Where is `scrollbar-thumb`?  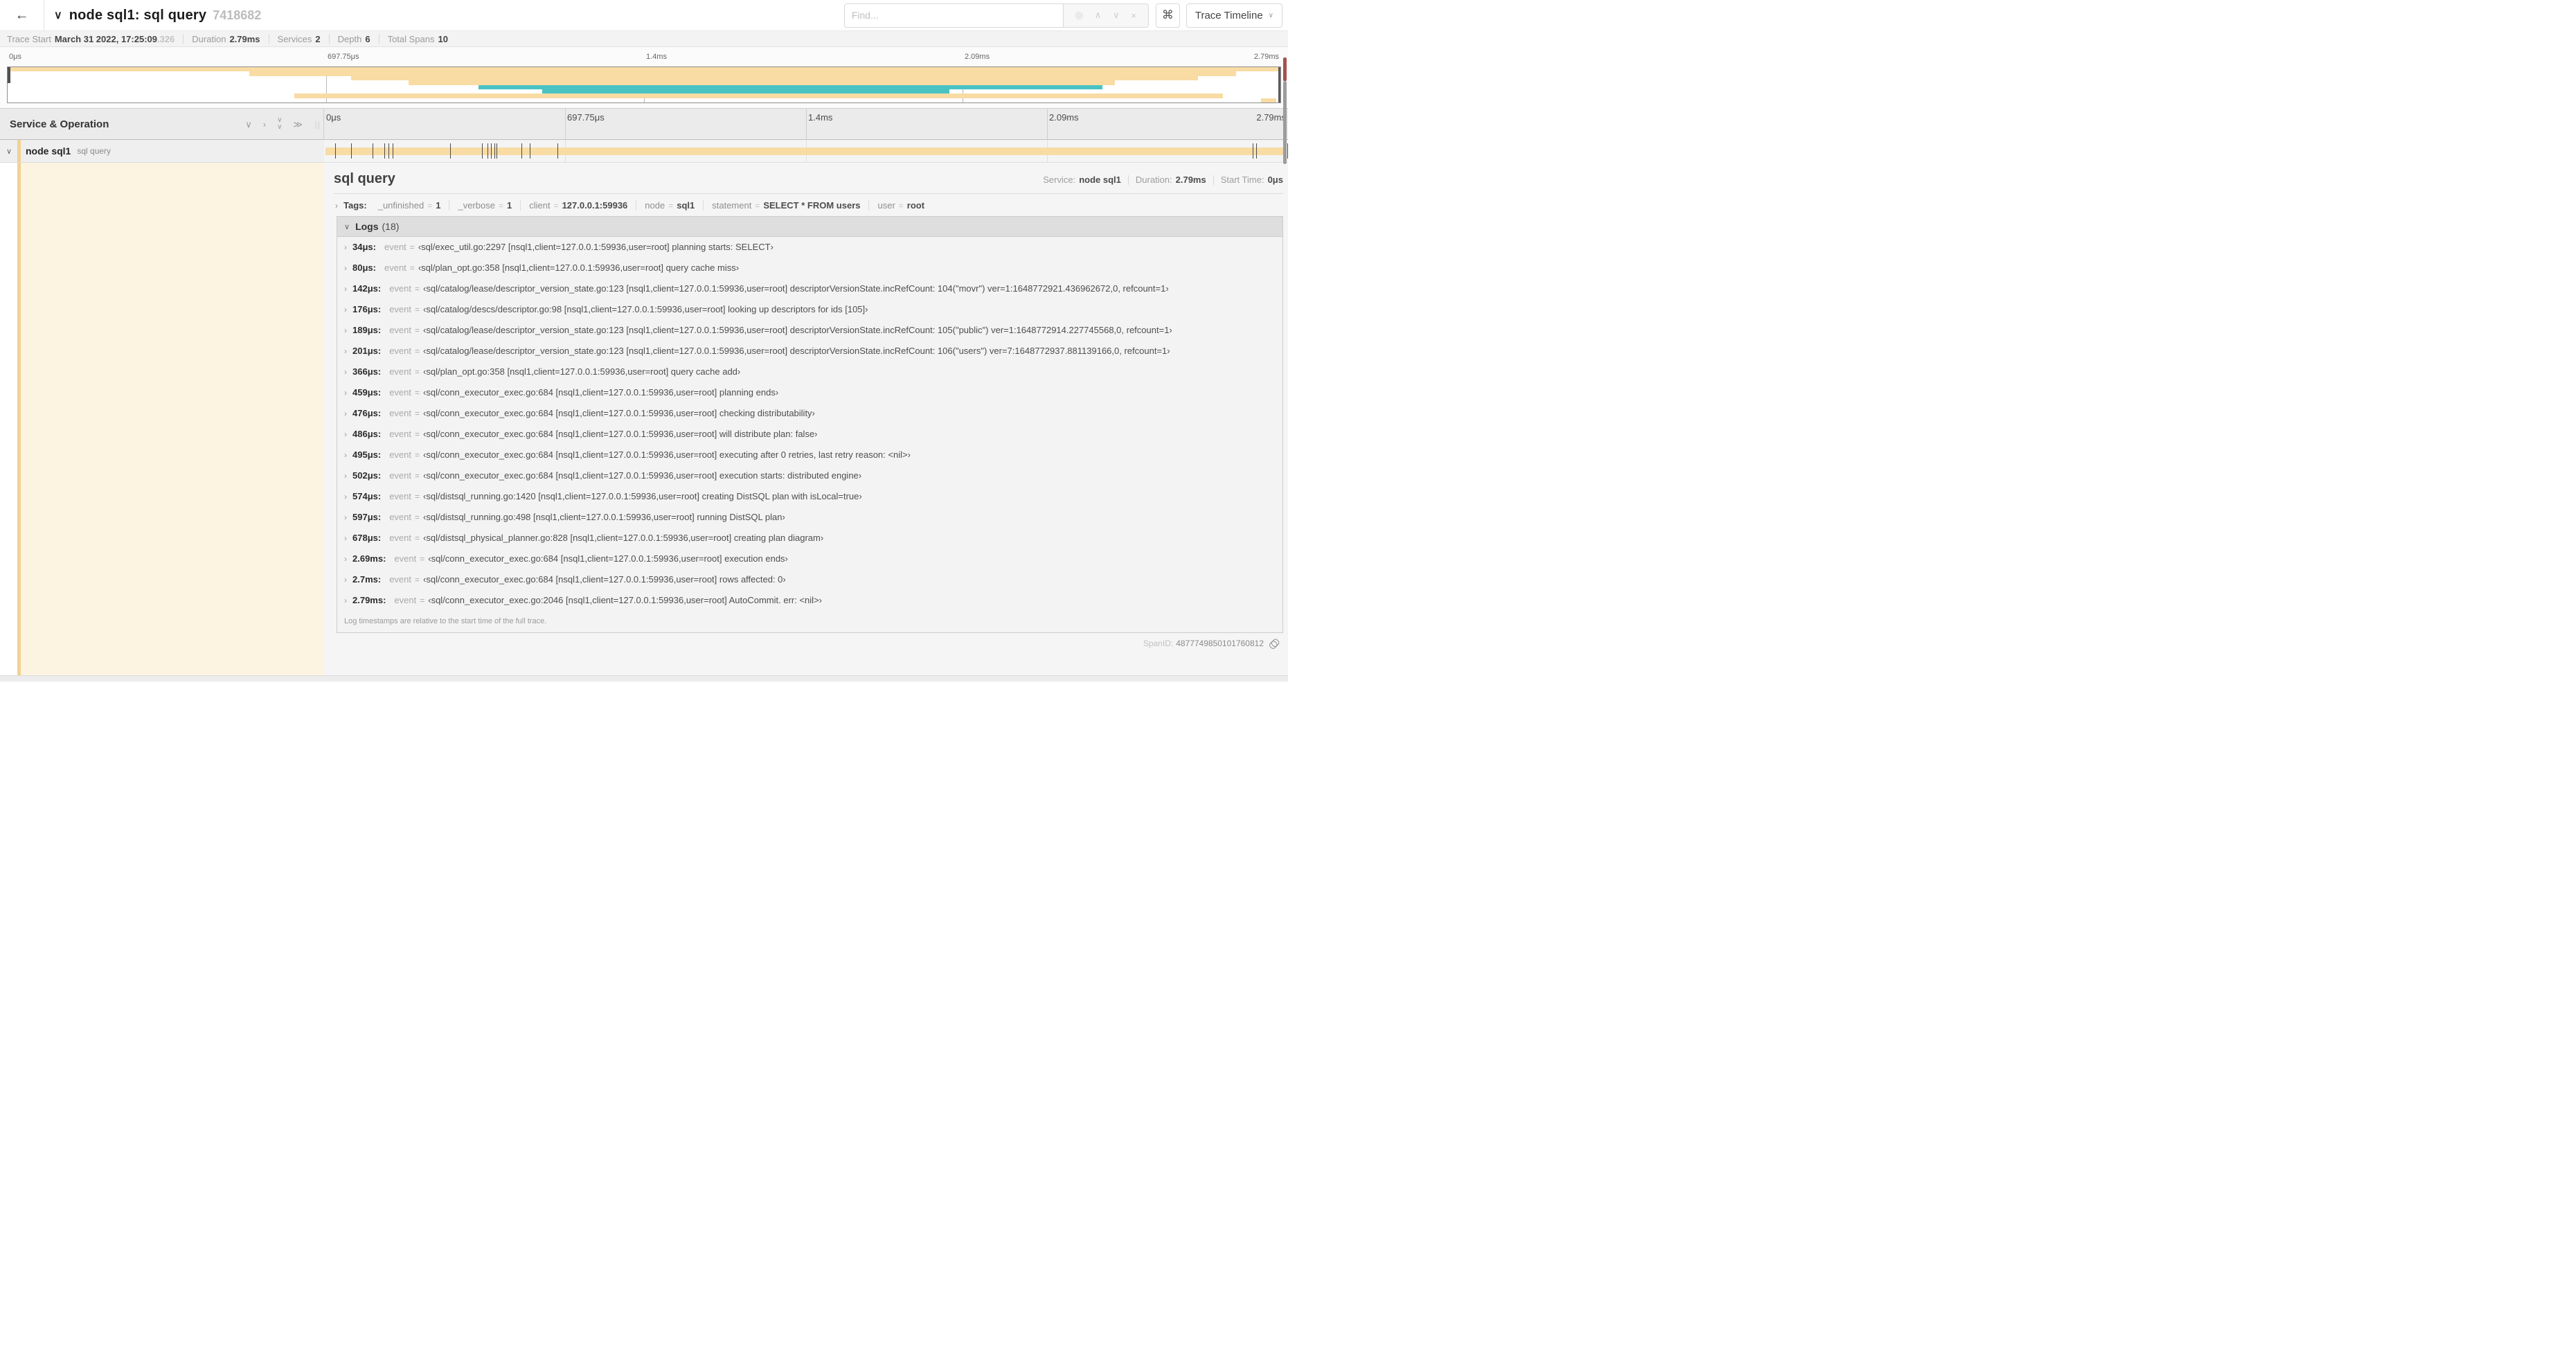
scrollbar-thumb is located at coordinates (1285, 123).